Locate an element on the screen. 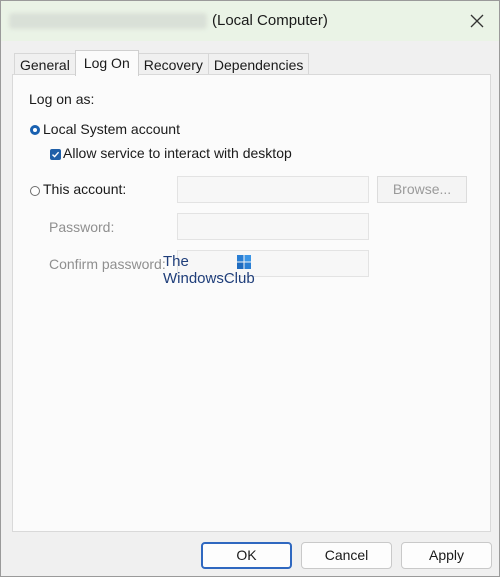  tab-recovery: Recovery is located at coordinates (173, 64).